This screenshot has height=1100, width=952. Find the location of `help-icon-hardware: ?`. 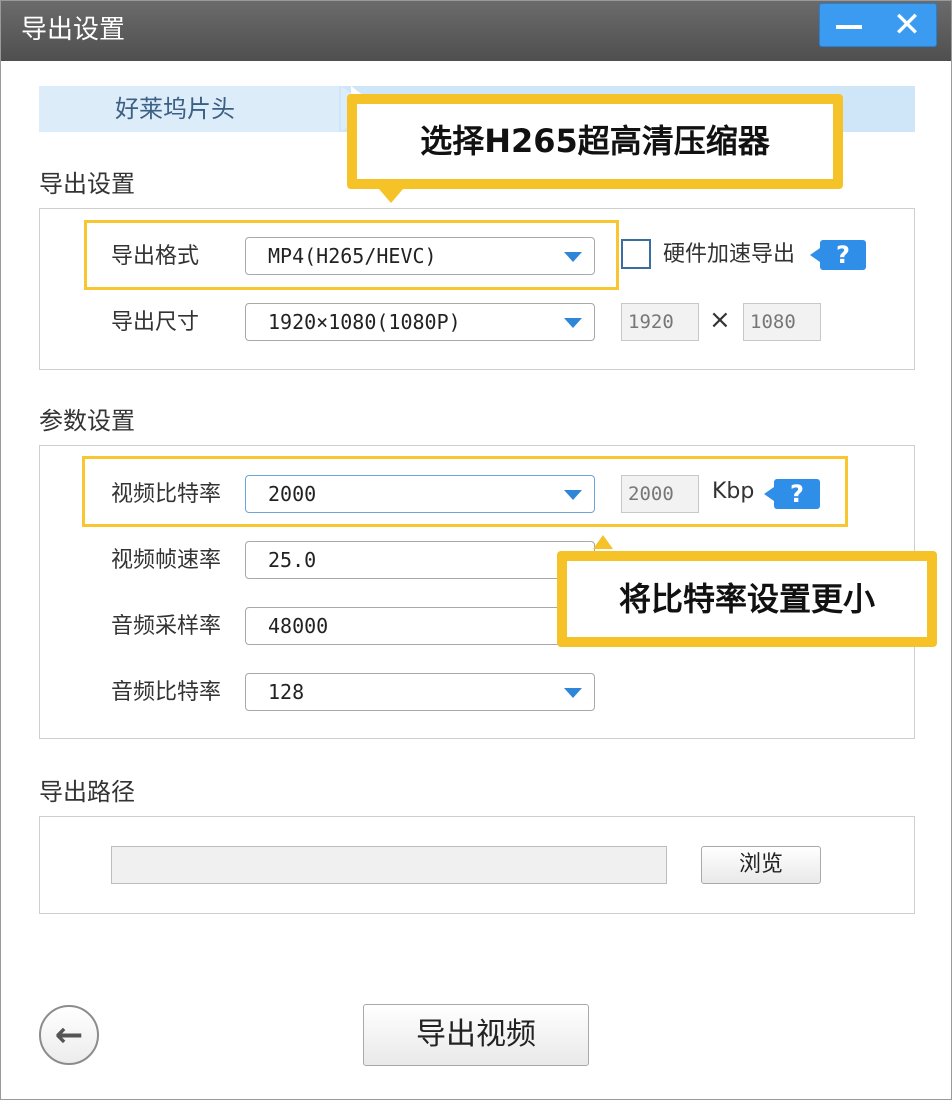

help-icon-hardware: ? is located at coordinates (838, 255).